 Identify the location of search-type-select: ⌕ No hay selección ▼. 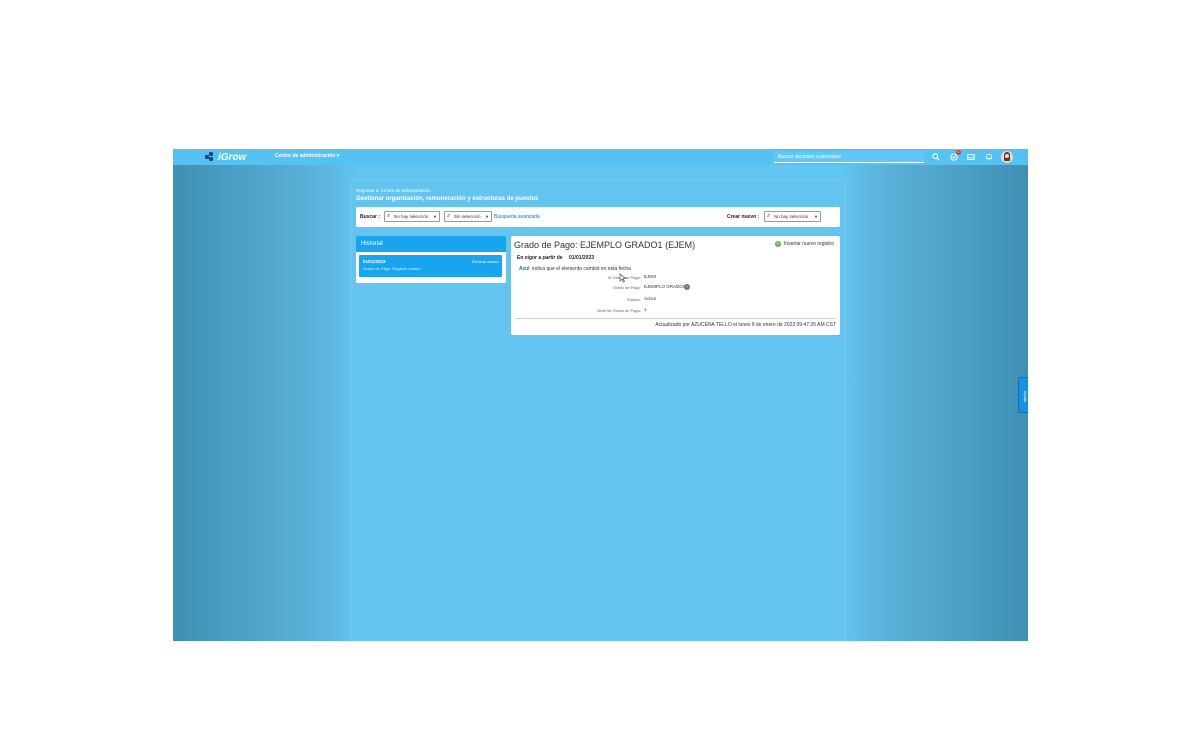
(412, 216).